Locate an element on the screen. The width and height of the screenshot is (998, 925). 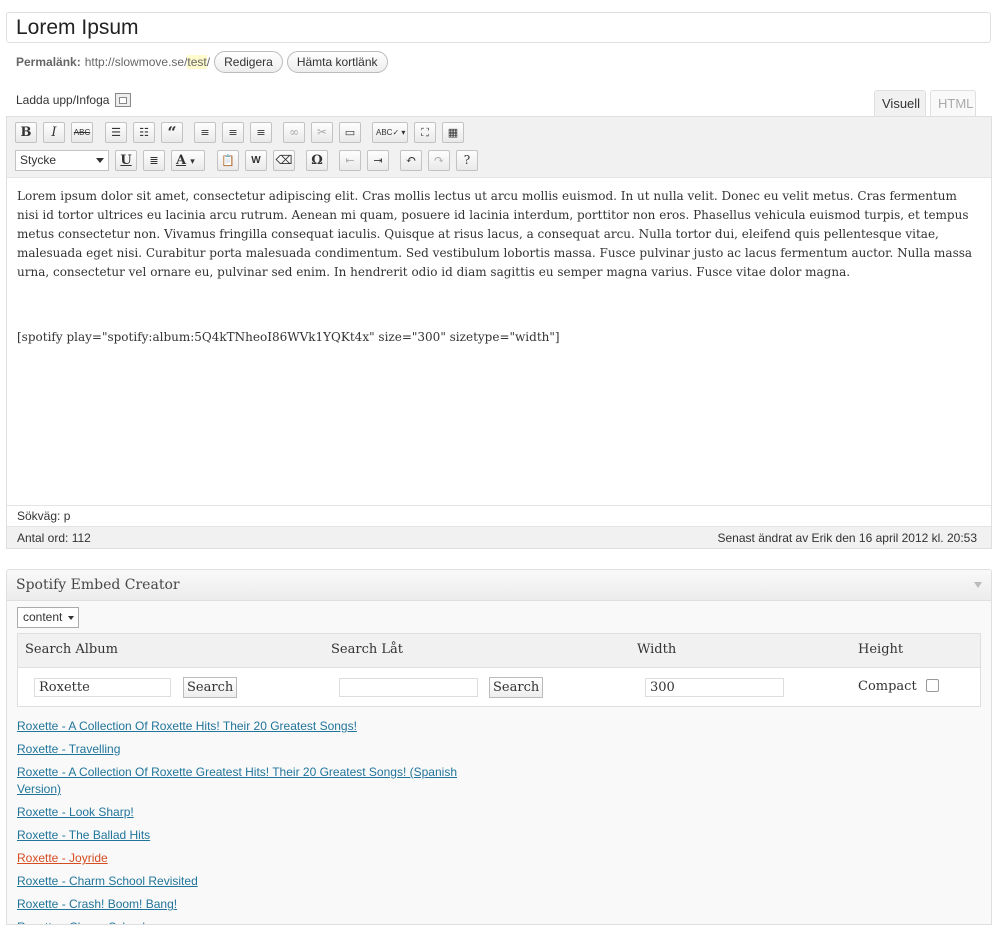
link-icon: ∞ is located at coordinates (294, 132).